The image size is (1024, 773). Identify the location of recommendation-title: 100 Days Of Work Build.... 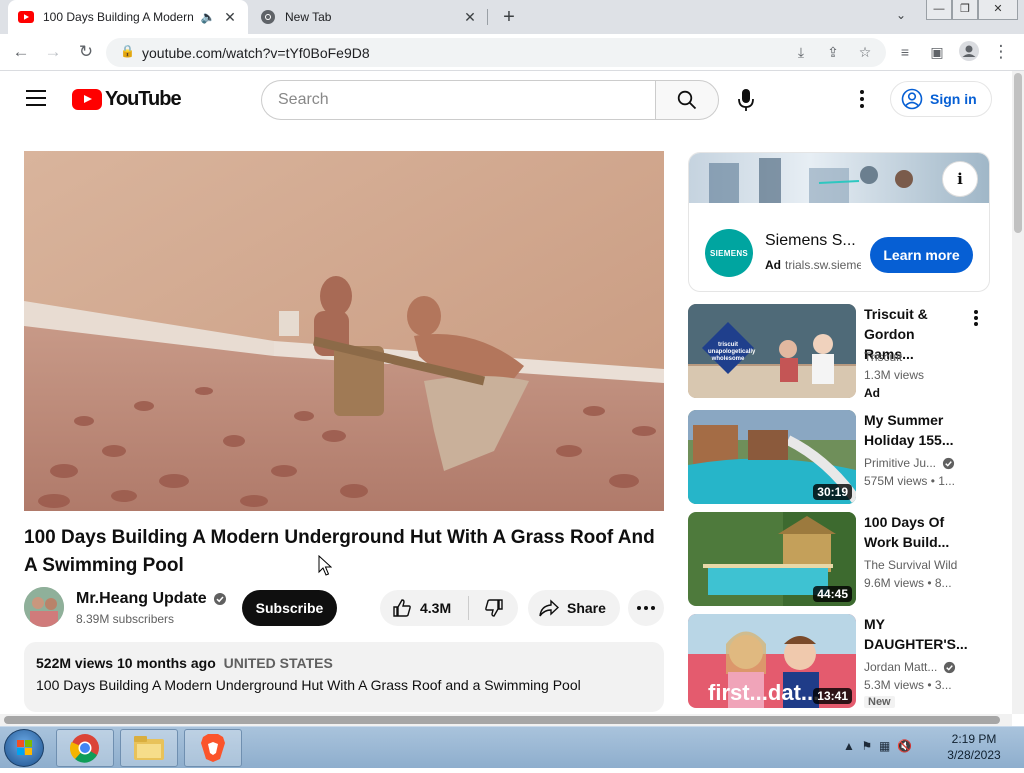
(914, 532).